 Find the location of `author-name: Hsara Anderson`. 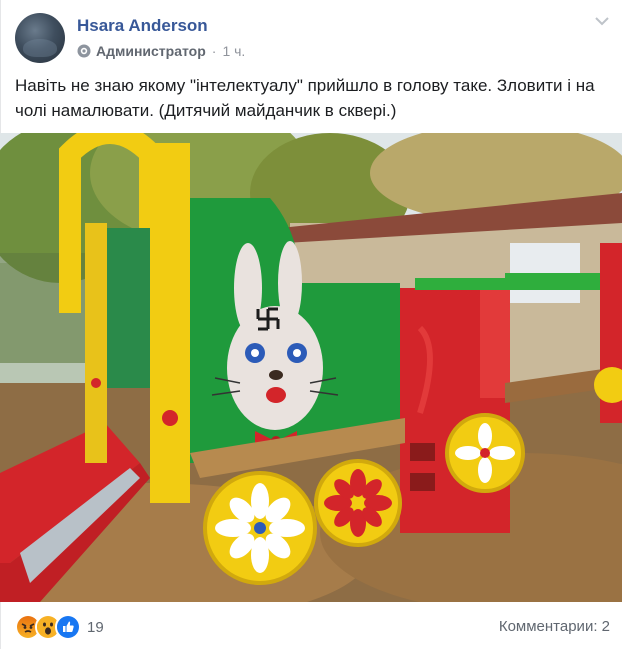

author-name: Hsara Anderson is located at coordinates (142, 26).